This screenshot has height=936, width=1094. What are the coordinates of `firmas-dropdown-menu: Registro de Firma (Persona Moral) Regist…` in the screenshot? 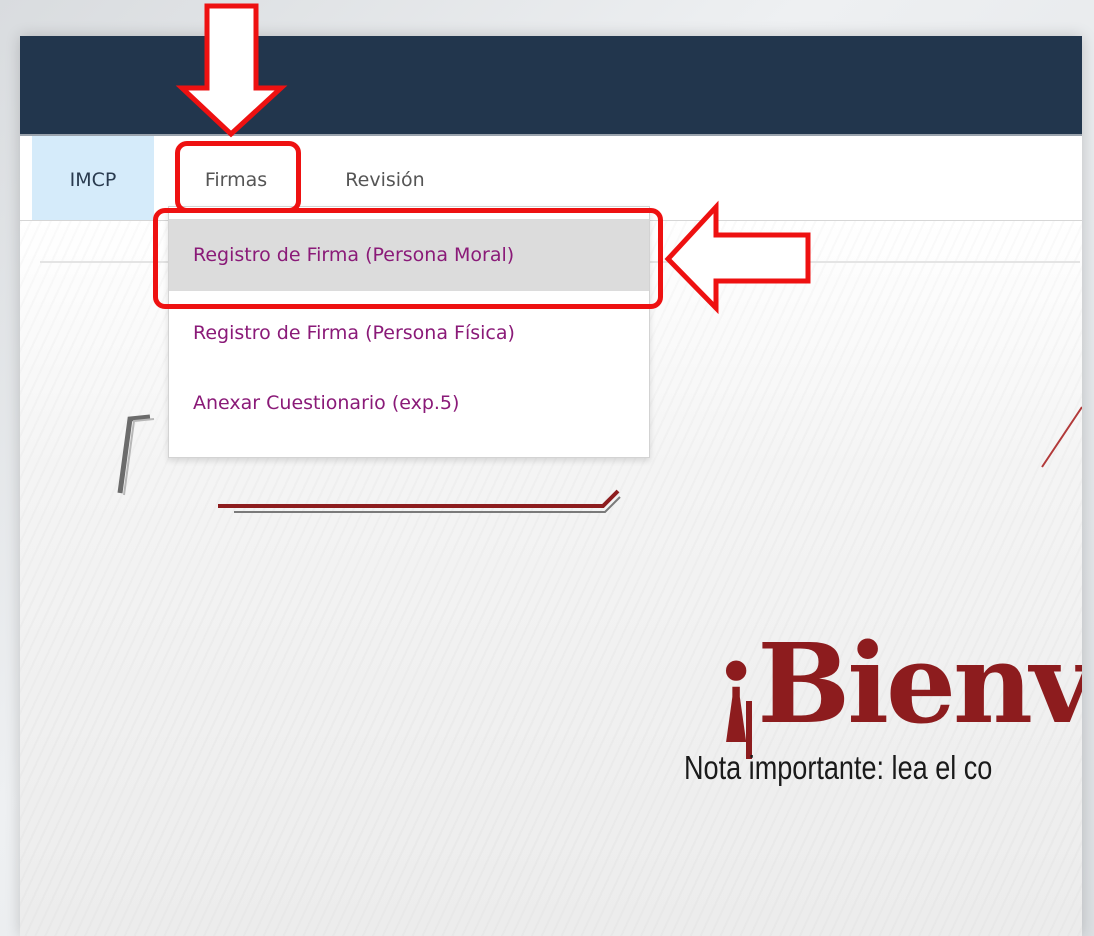 It's located at (409, 332).